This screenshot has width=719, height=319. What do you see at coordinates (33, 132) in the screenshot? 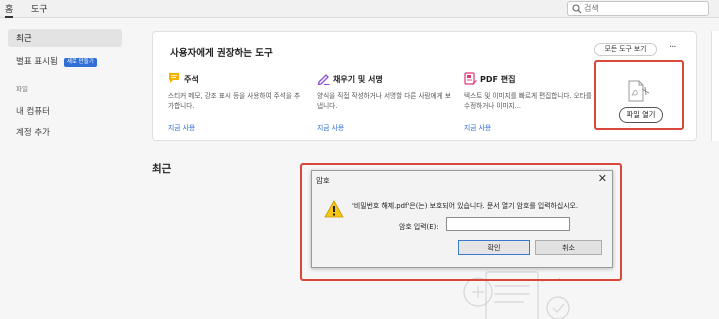
I see `sidebar-item-add-account: 계정 추가` at bounding box center [33, 132].